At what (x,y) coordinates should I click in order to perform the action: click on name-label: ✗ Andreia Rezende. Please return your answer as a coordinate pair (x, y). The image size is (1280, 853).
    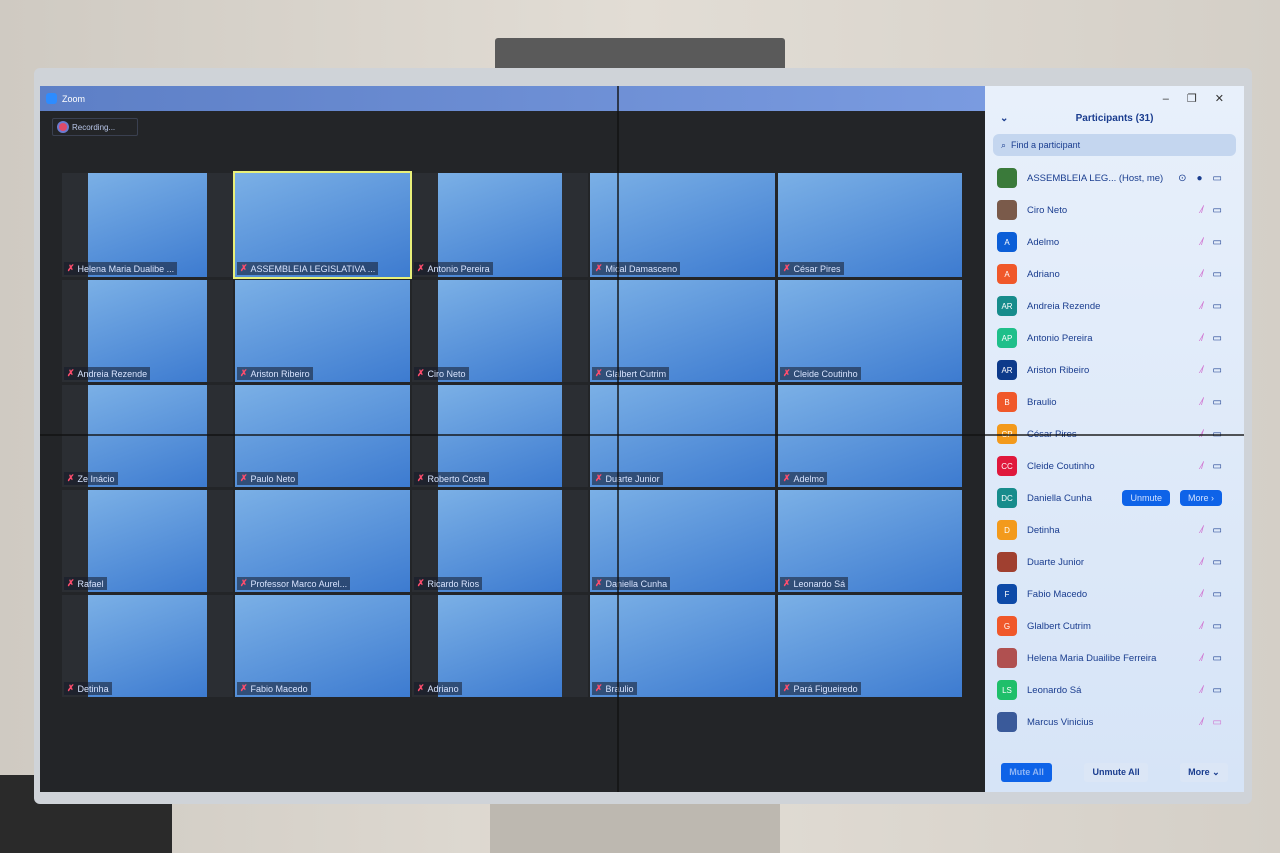
    Looking at the image, I should click on (107, 373).